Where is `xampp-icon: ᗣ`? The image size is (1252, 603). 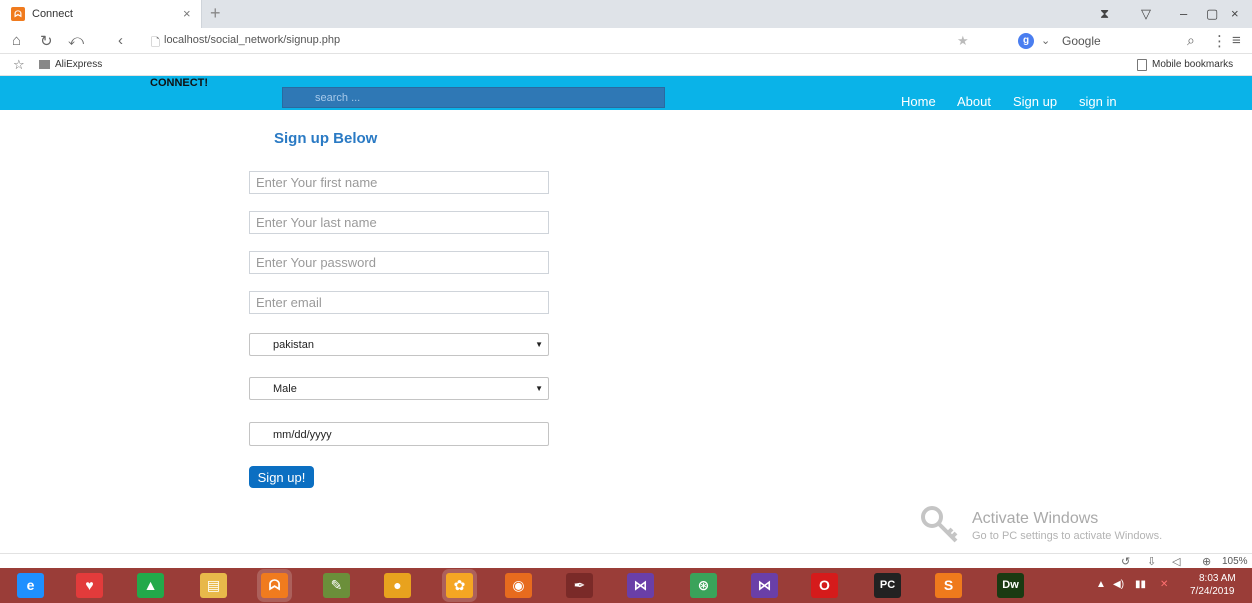
xampp-icon: ᗣ is located at coordinates (274, 585).